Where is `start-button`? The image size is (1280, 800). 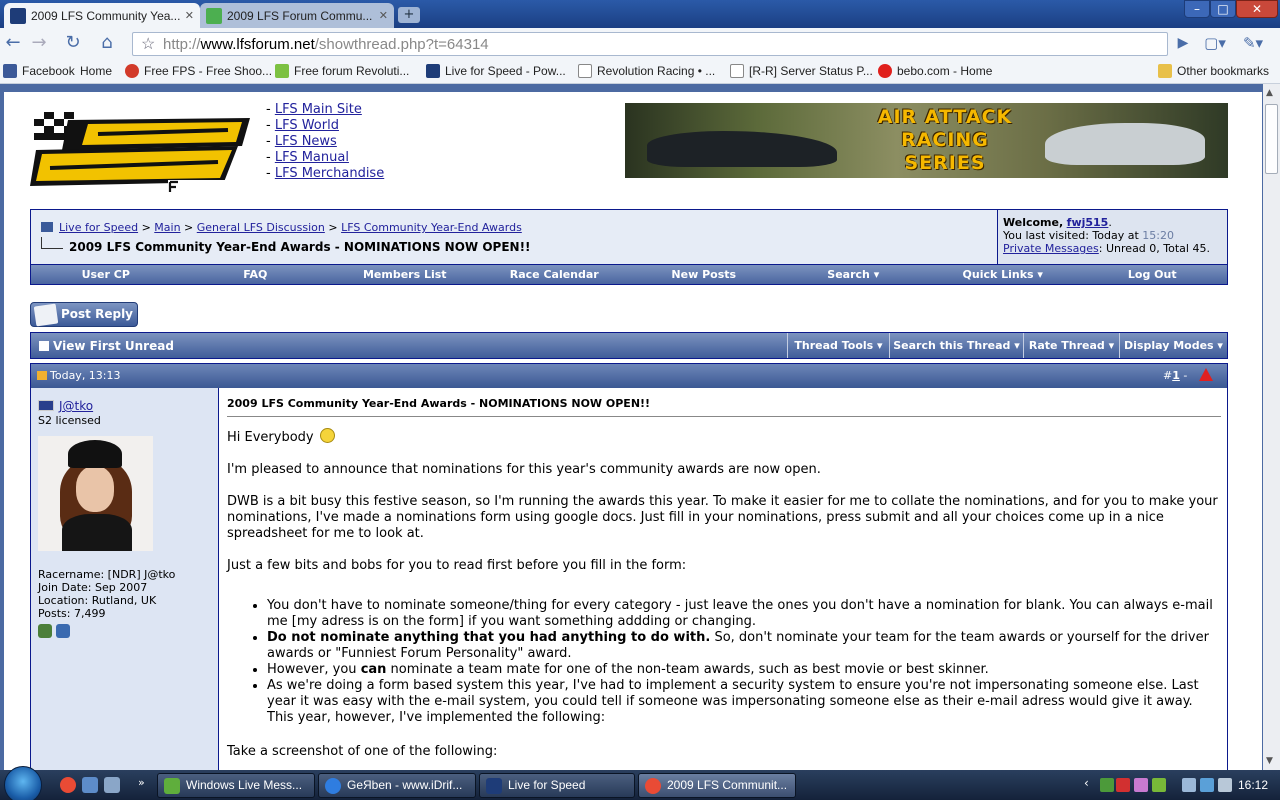 start-button is located at coordinates (23, 783).